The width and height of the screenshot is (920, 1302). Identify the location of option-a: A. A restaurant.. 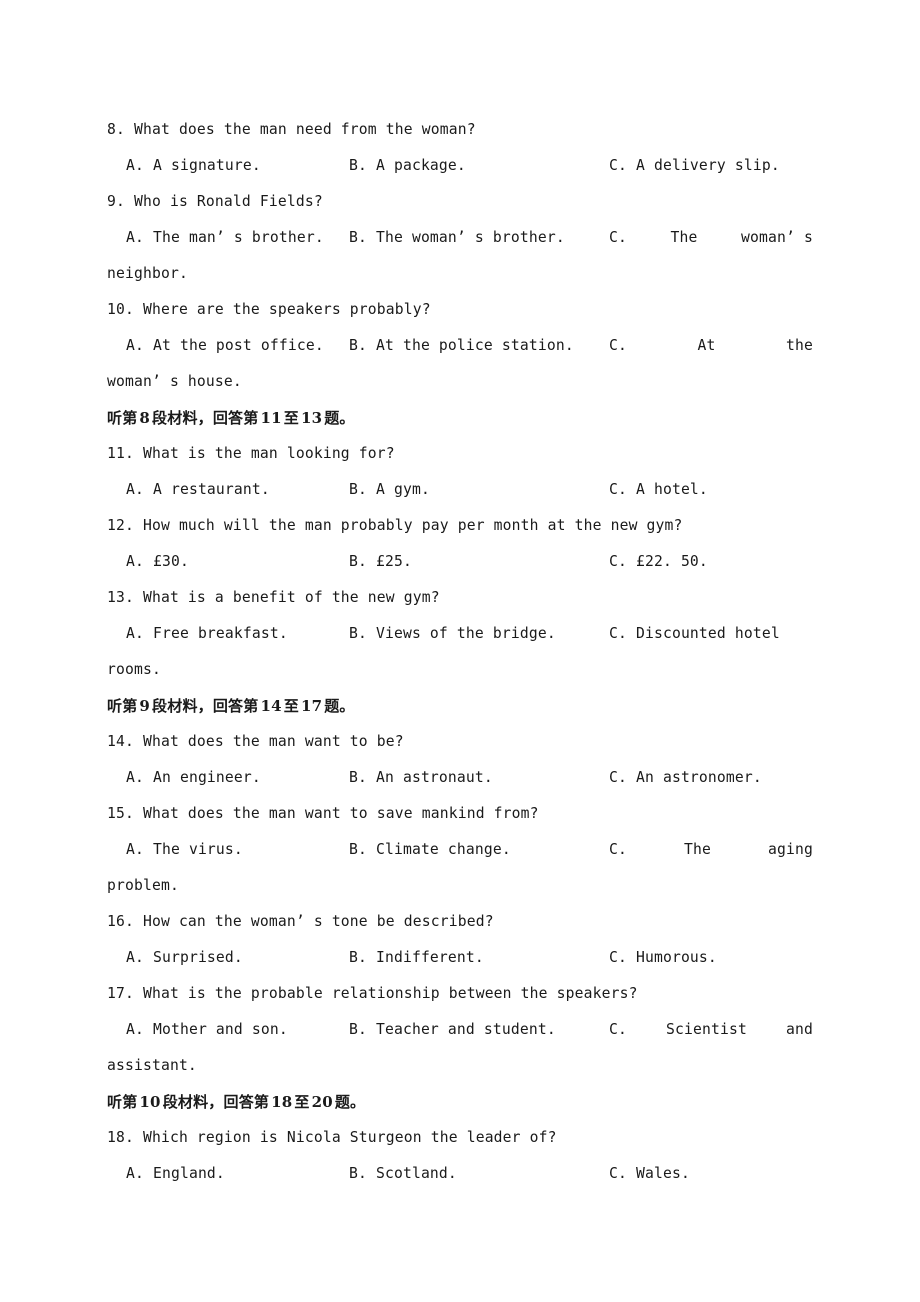
(198, 489).